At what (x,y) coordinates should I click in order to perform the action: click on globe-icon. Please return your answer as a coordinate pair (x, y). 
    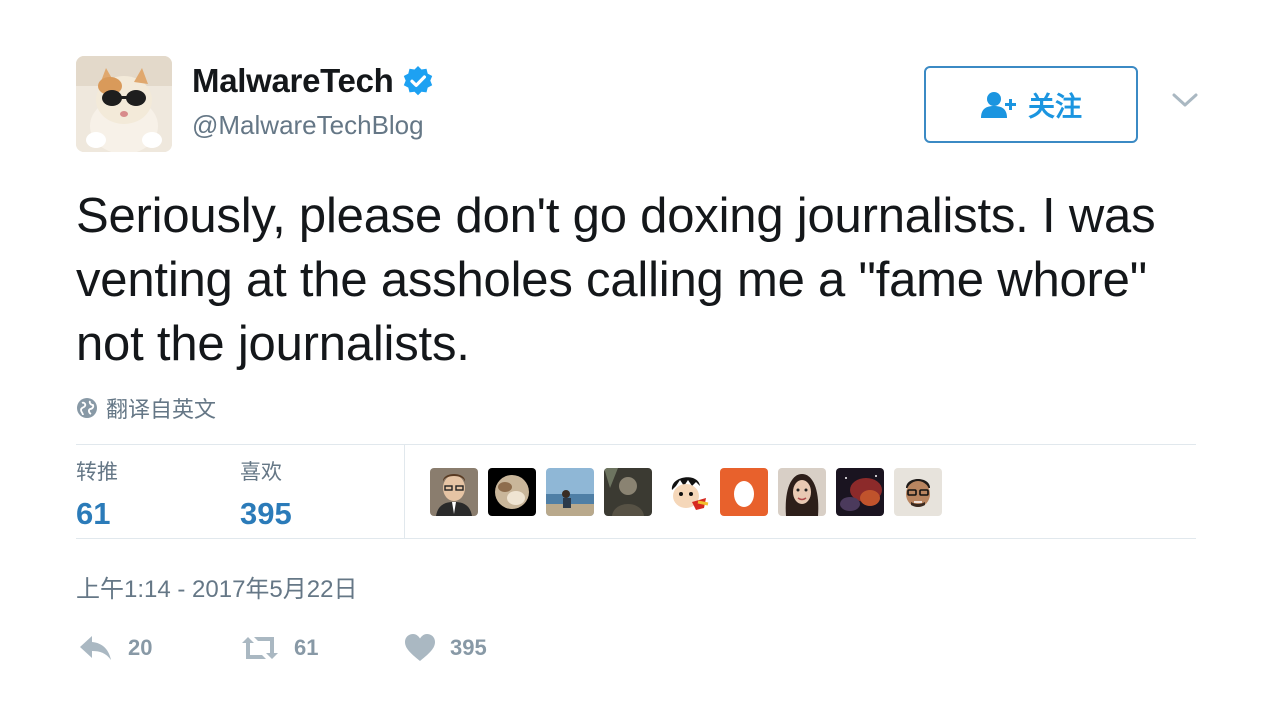
    Looking at the image, I should click on (87, 408).